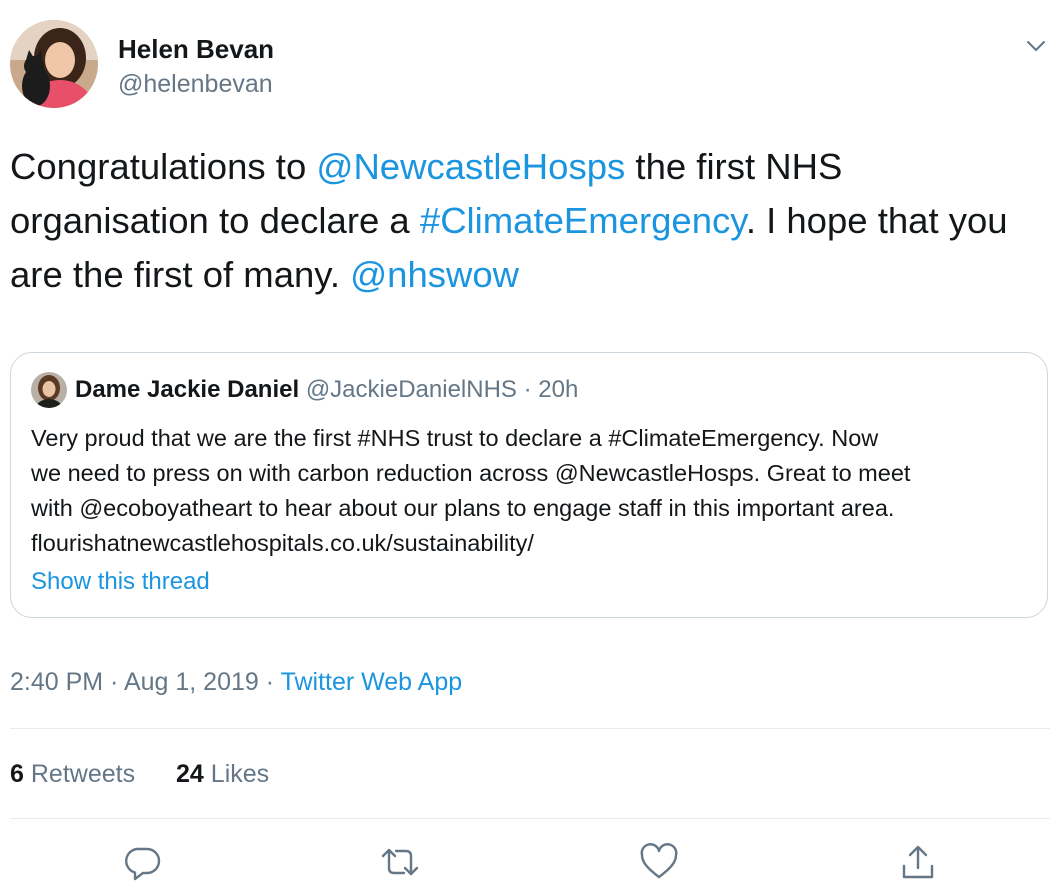 This screenshot has height=888, width=1064. I want to click on quoted-author-handle: @JackieDanielNHS, so click(411, 389).